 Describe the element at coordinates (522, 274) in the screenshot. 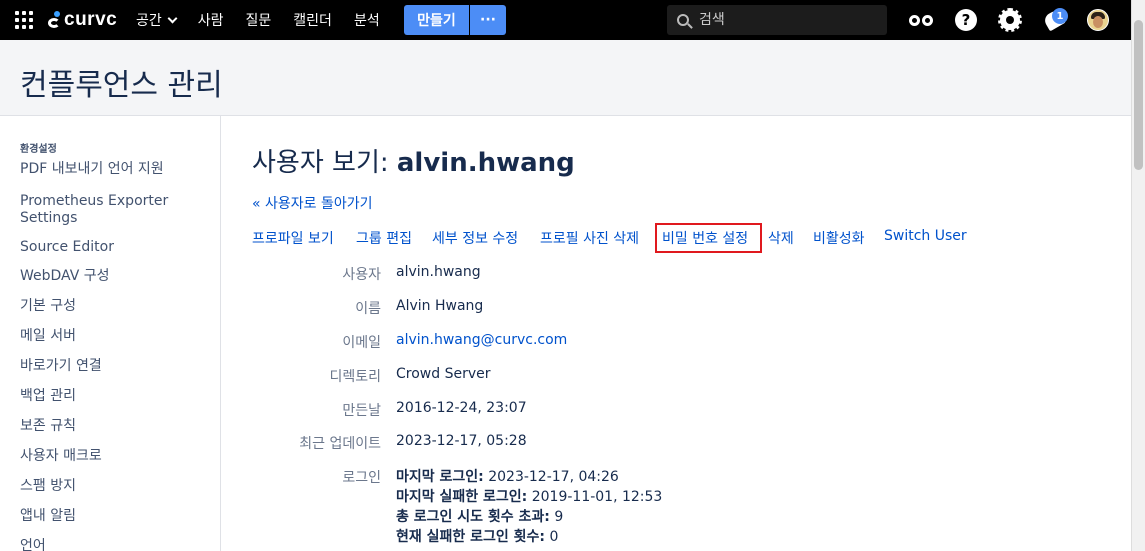

I see `detail-row-username: 사용자 alvin.hwang` at that location.